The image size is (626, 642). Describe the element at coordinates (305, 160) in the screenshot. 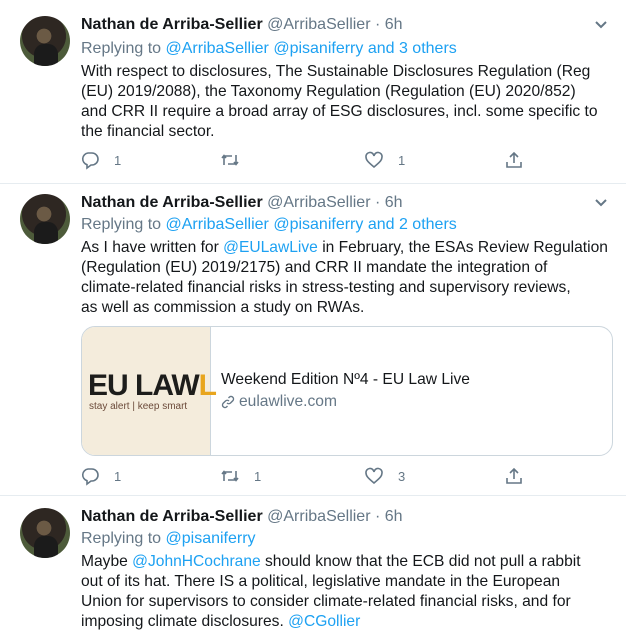

I see `tweet-actions: 1 1` at that location.